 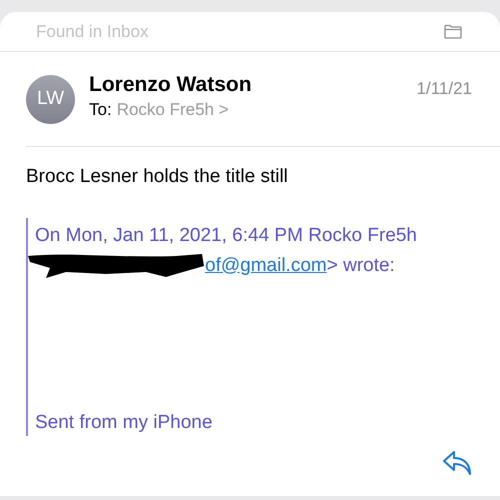 What do you see at coordinates (457, 463) in the screenshot?
I see `reply-icon` at bounding box center [457, 463].